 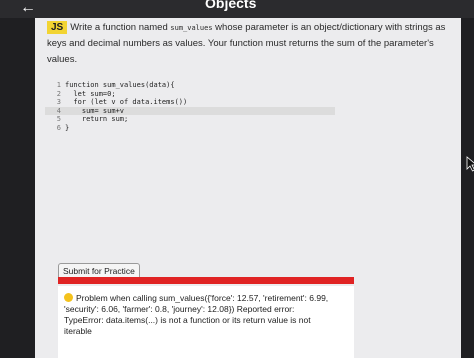 I want to click on code-text: }, so click(x=67, y=128).